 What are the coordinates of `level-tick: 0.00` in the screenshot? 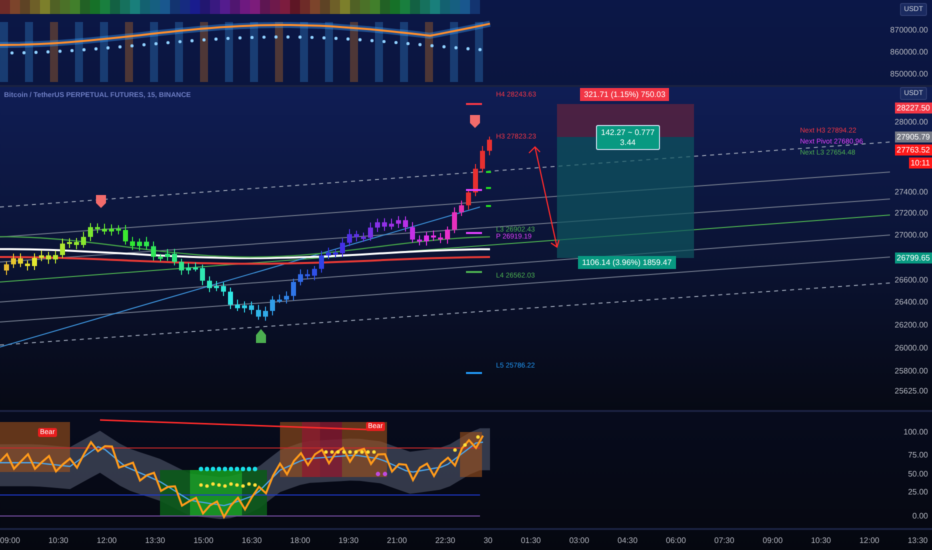 It's located at (920, 516).